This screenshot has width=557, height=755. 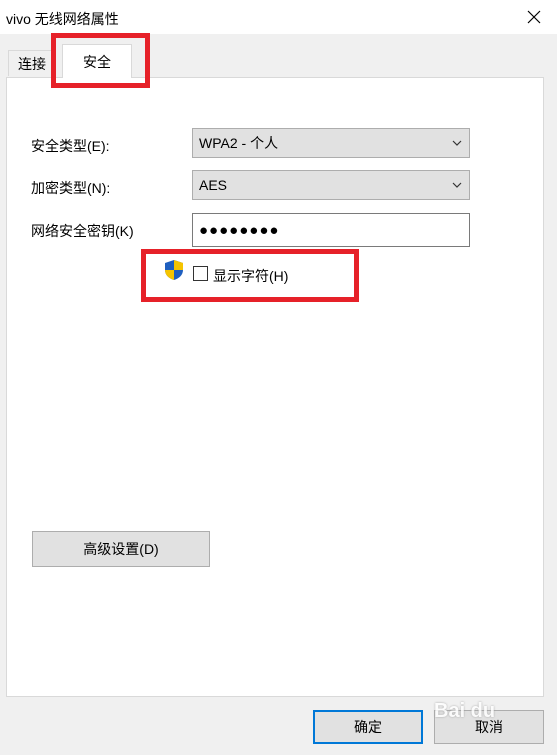 What do you see at coordinates (331, 143) in the screenshot?
I see `security-type-select: WPA2 - 个人` at bounding box center [331, 143].